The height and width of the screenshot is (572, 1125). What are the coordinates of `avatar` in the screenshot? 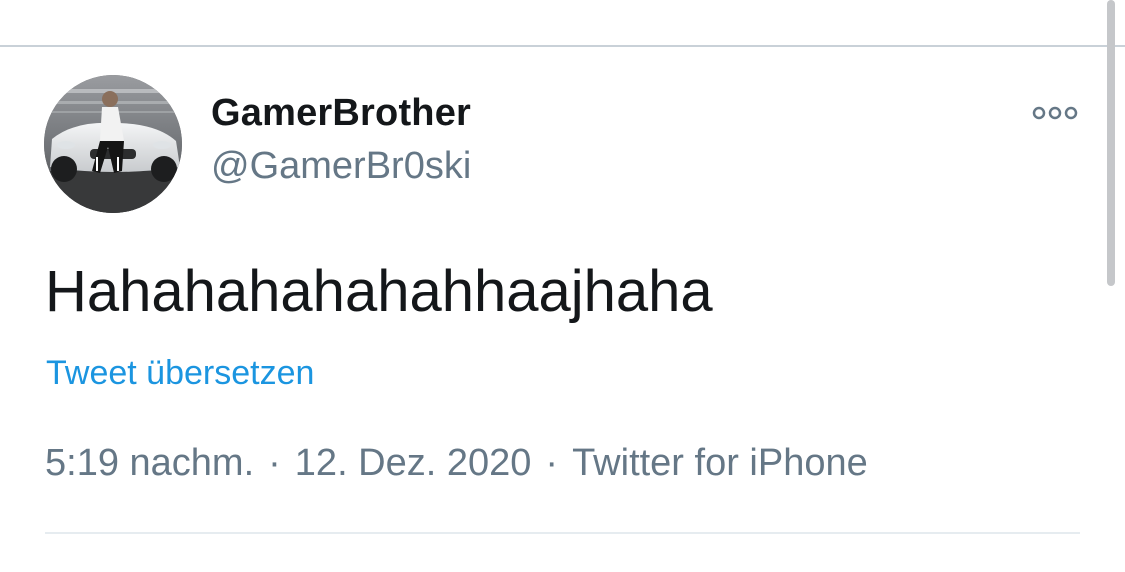 It's located at (113, 144).